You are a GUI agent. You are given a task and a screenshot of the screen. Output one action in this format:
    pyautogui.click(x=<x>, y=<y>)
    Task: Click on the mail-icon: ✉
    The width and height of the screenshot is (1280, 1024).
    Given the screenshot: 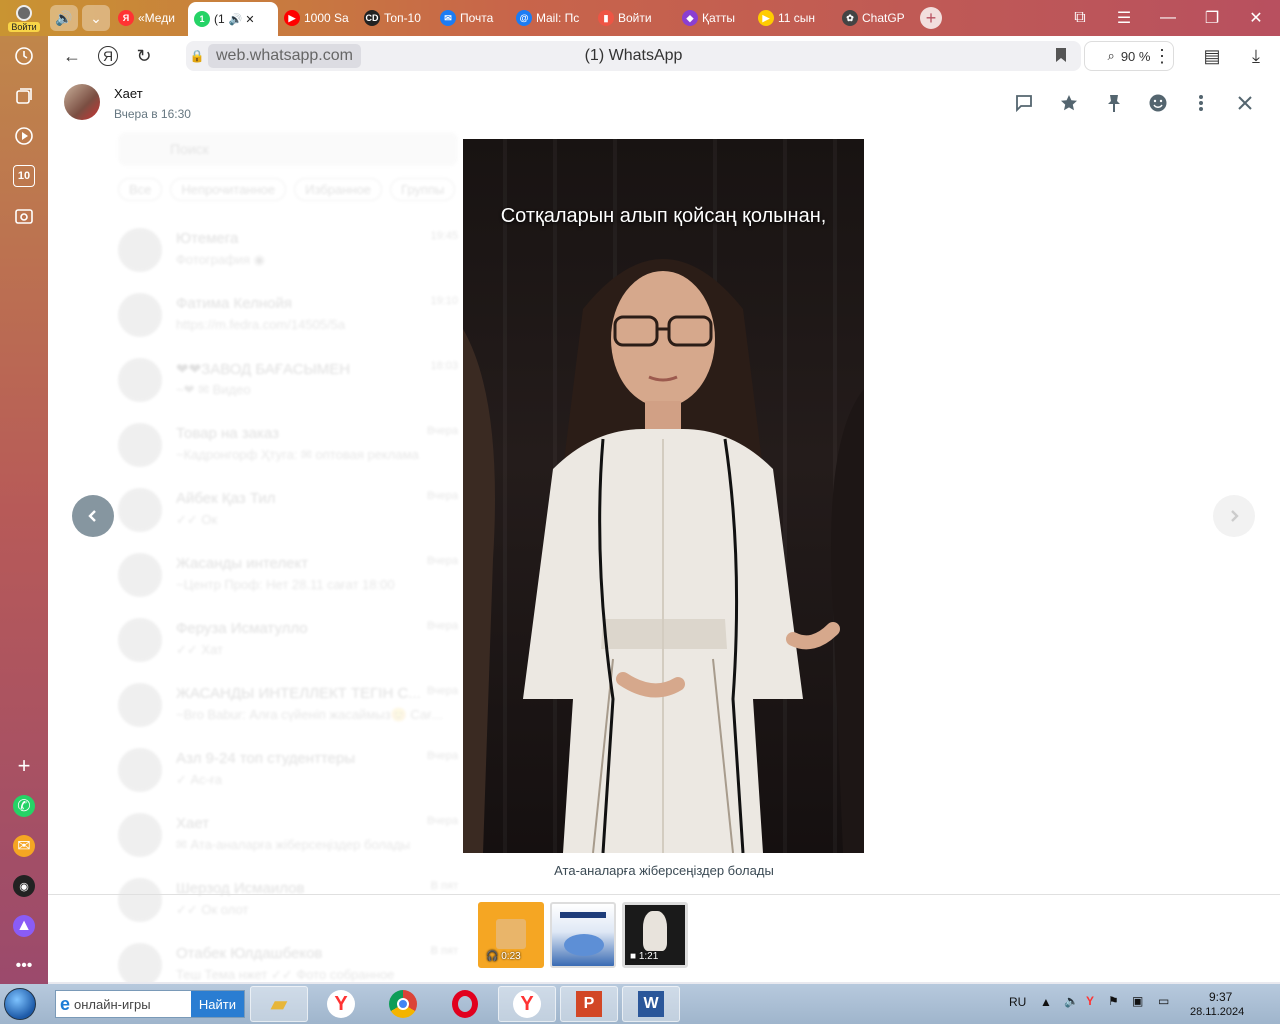 What is the action you would take?
    pyautogui.click(x=24, y=846)
    